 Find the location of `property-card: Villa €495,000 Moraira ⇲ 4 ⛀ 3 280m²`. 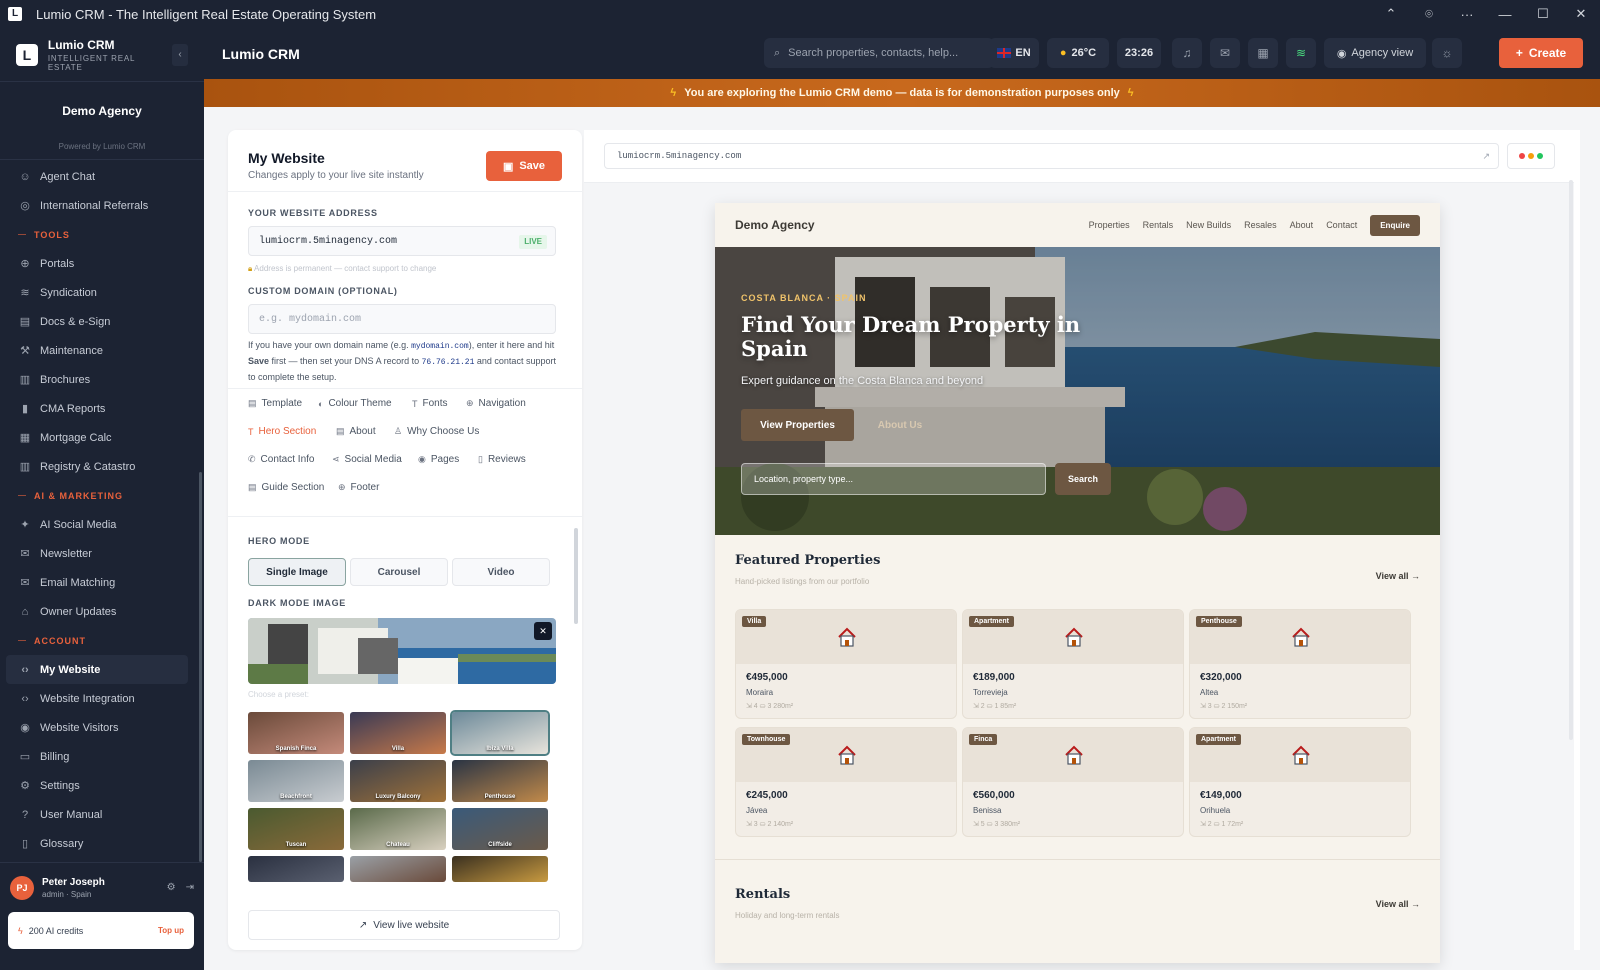

property-card: Villa €495,000 Moraira ⇲ 4 ⛀ 3 280m² is located at coordinates (846, 664).